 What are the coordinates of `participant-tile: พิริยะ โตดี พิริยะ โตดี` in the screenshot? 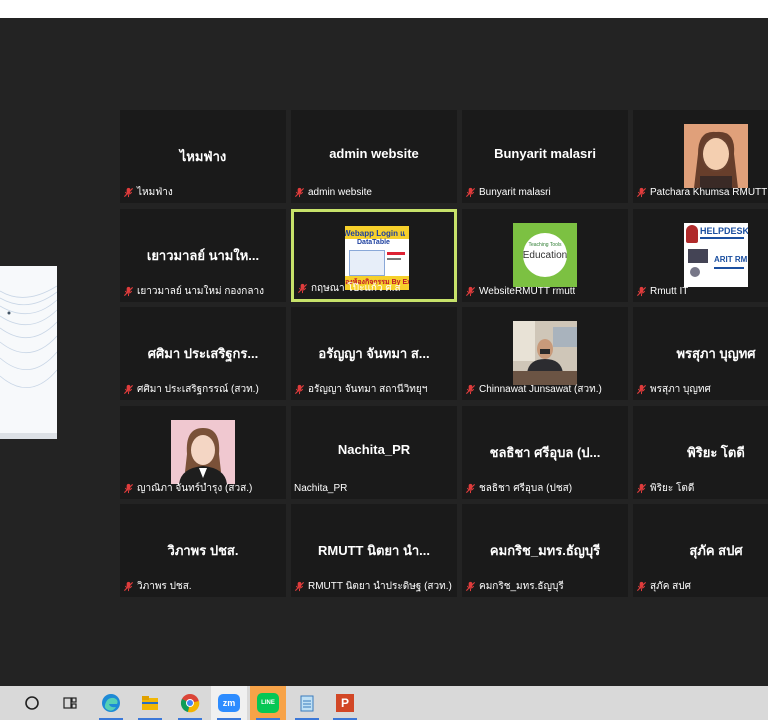 It's located at (700, 452).